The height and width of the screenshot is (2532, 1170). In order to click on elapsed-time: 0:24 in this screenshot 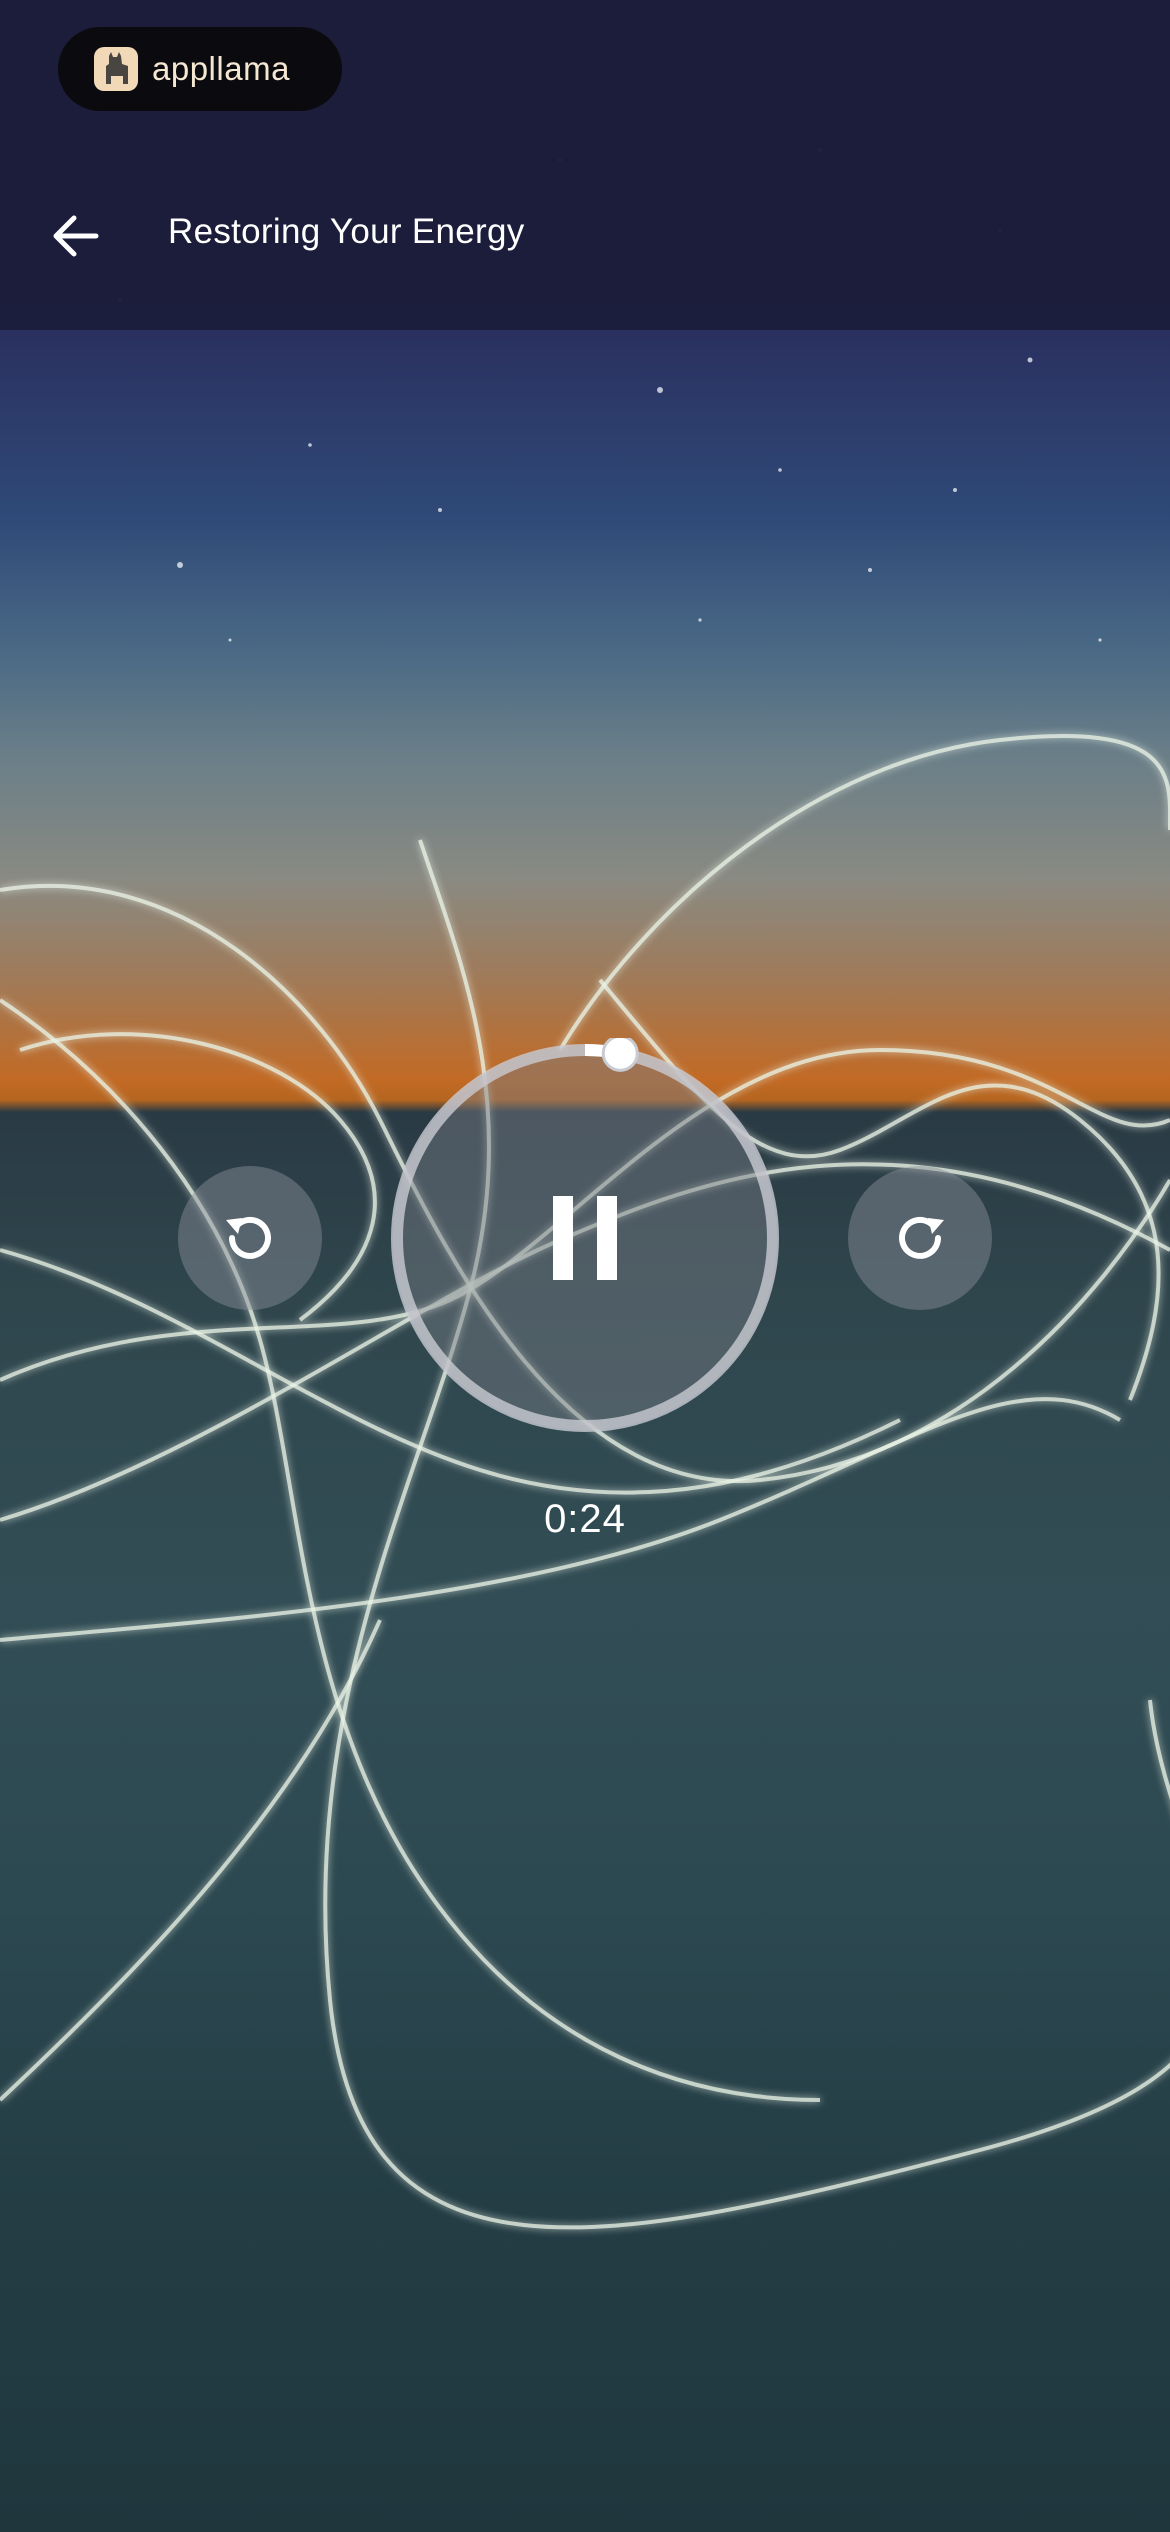, I will do `click(585, 1519)`.